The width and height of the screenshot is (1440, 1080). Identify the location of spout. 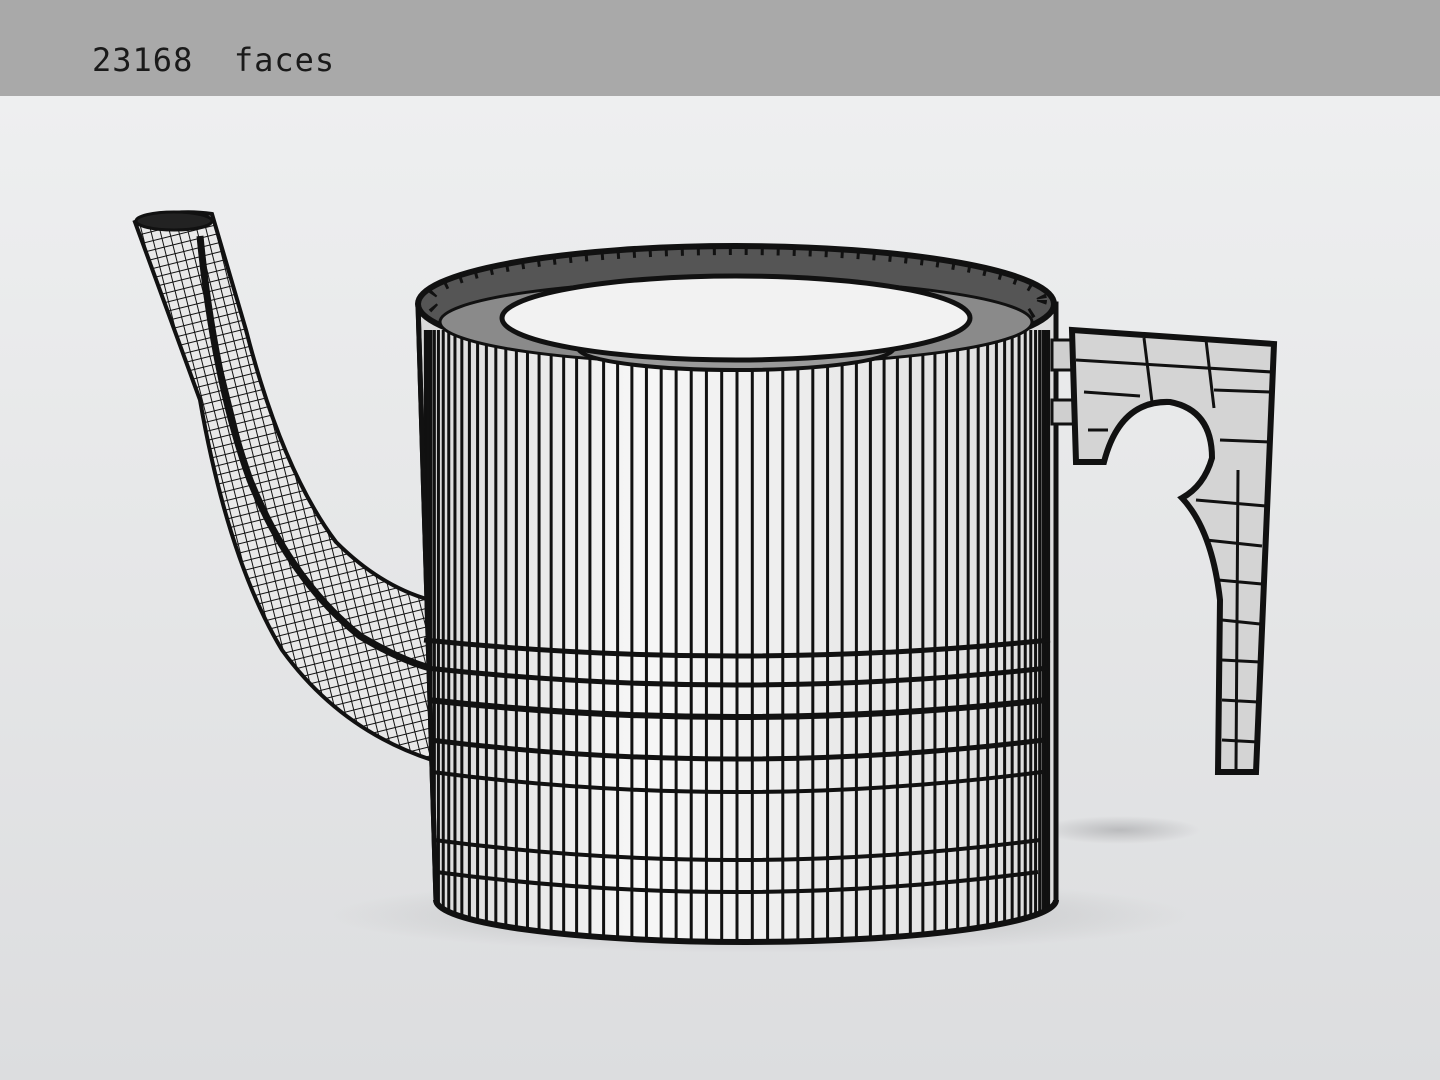
(283, 486).